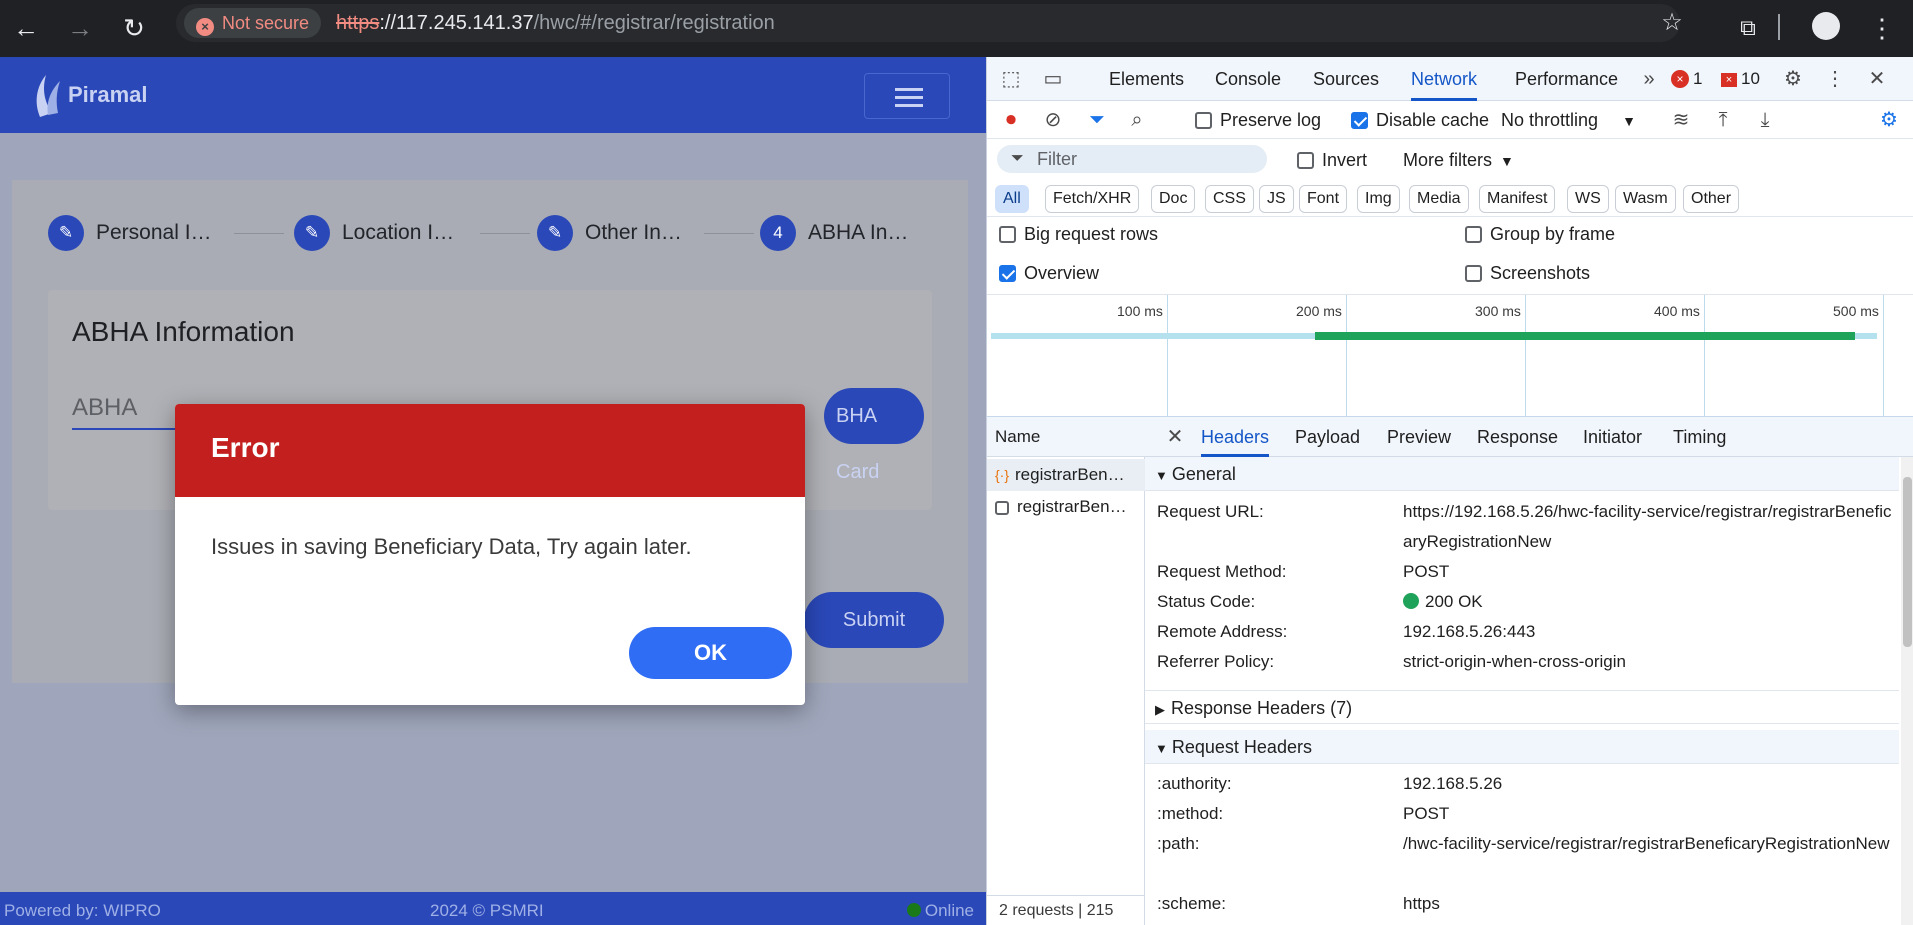 Image resolution: width=1913 pixels, height=925 pixels. What do you see at coordinates (1748, 28) in the screenshot?
I see `extensions-icon: ⧉` at bounding box center [1748, 28].